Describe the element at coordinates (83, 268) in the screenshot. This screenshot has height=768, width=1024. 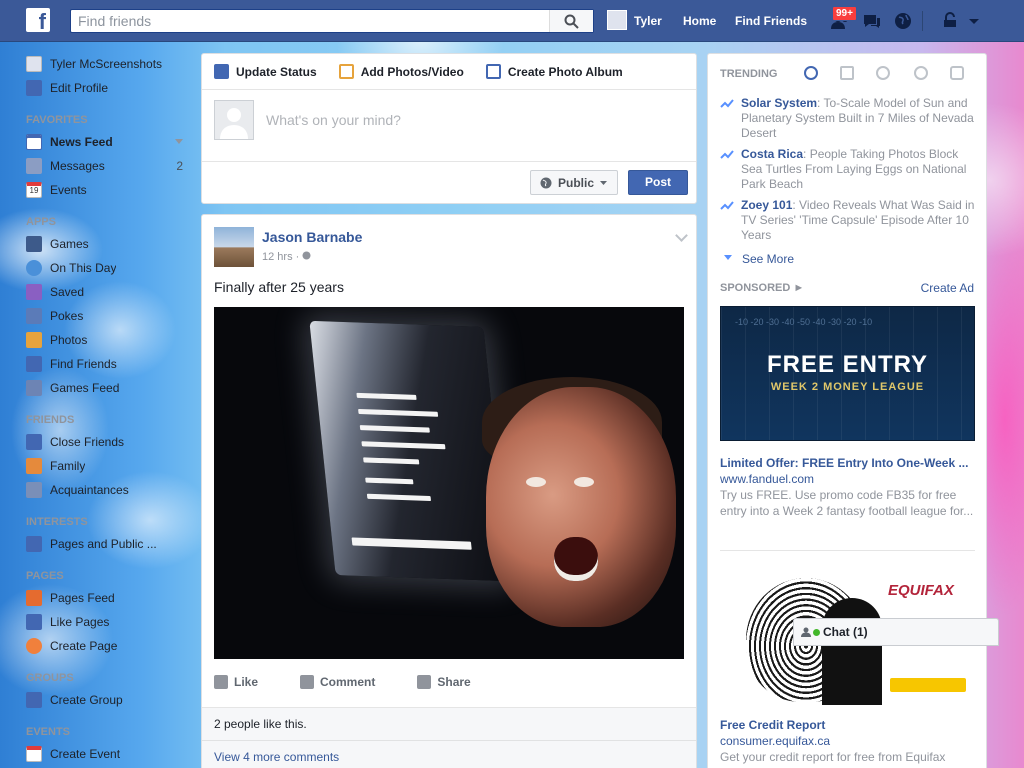
I see `sidebar-item-label: On This Day` at that location.